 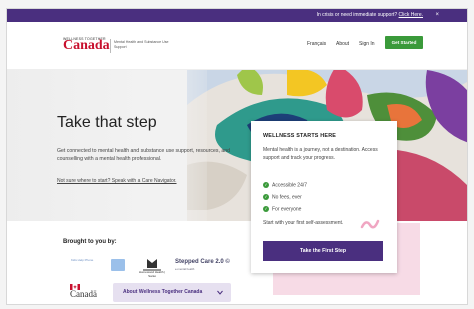 What do you see at coordinates (118, 265) in the screenshot?
I see `kids-help-phone-icon` at bounding box center [118, 265].